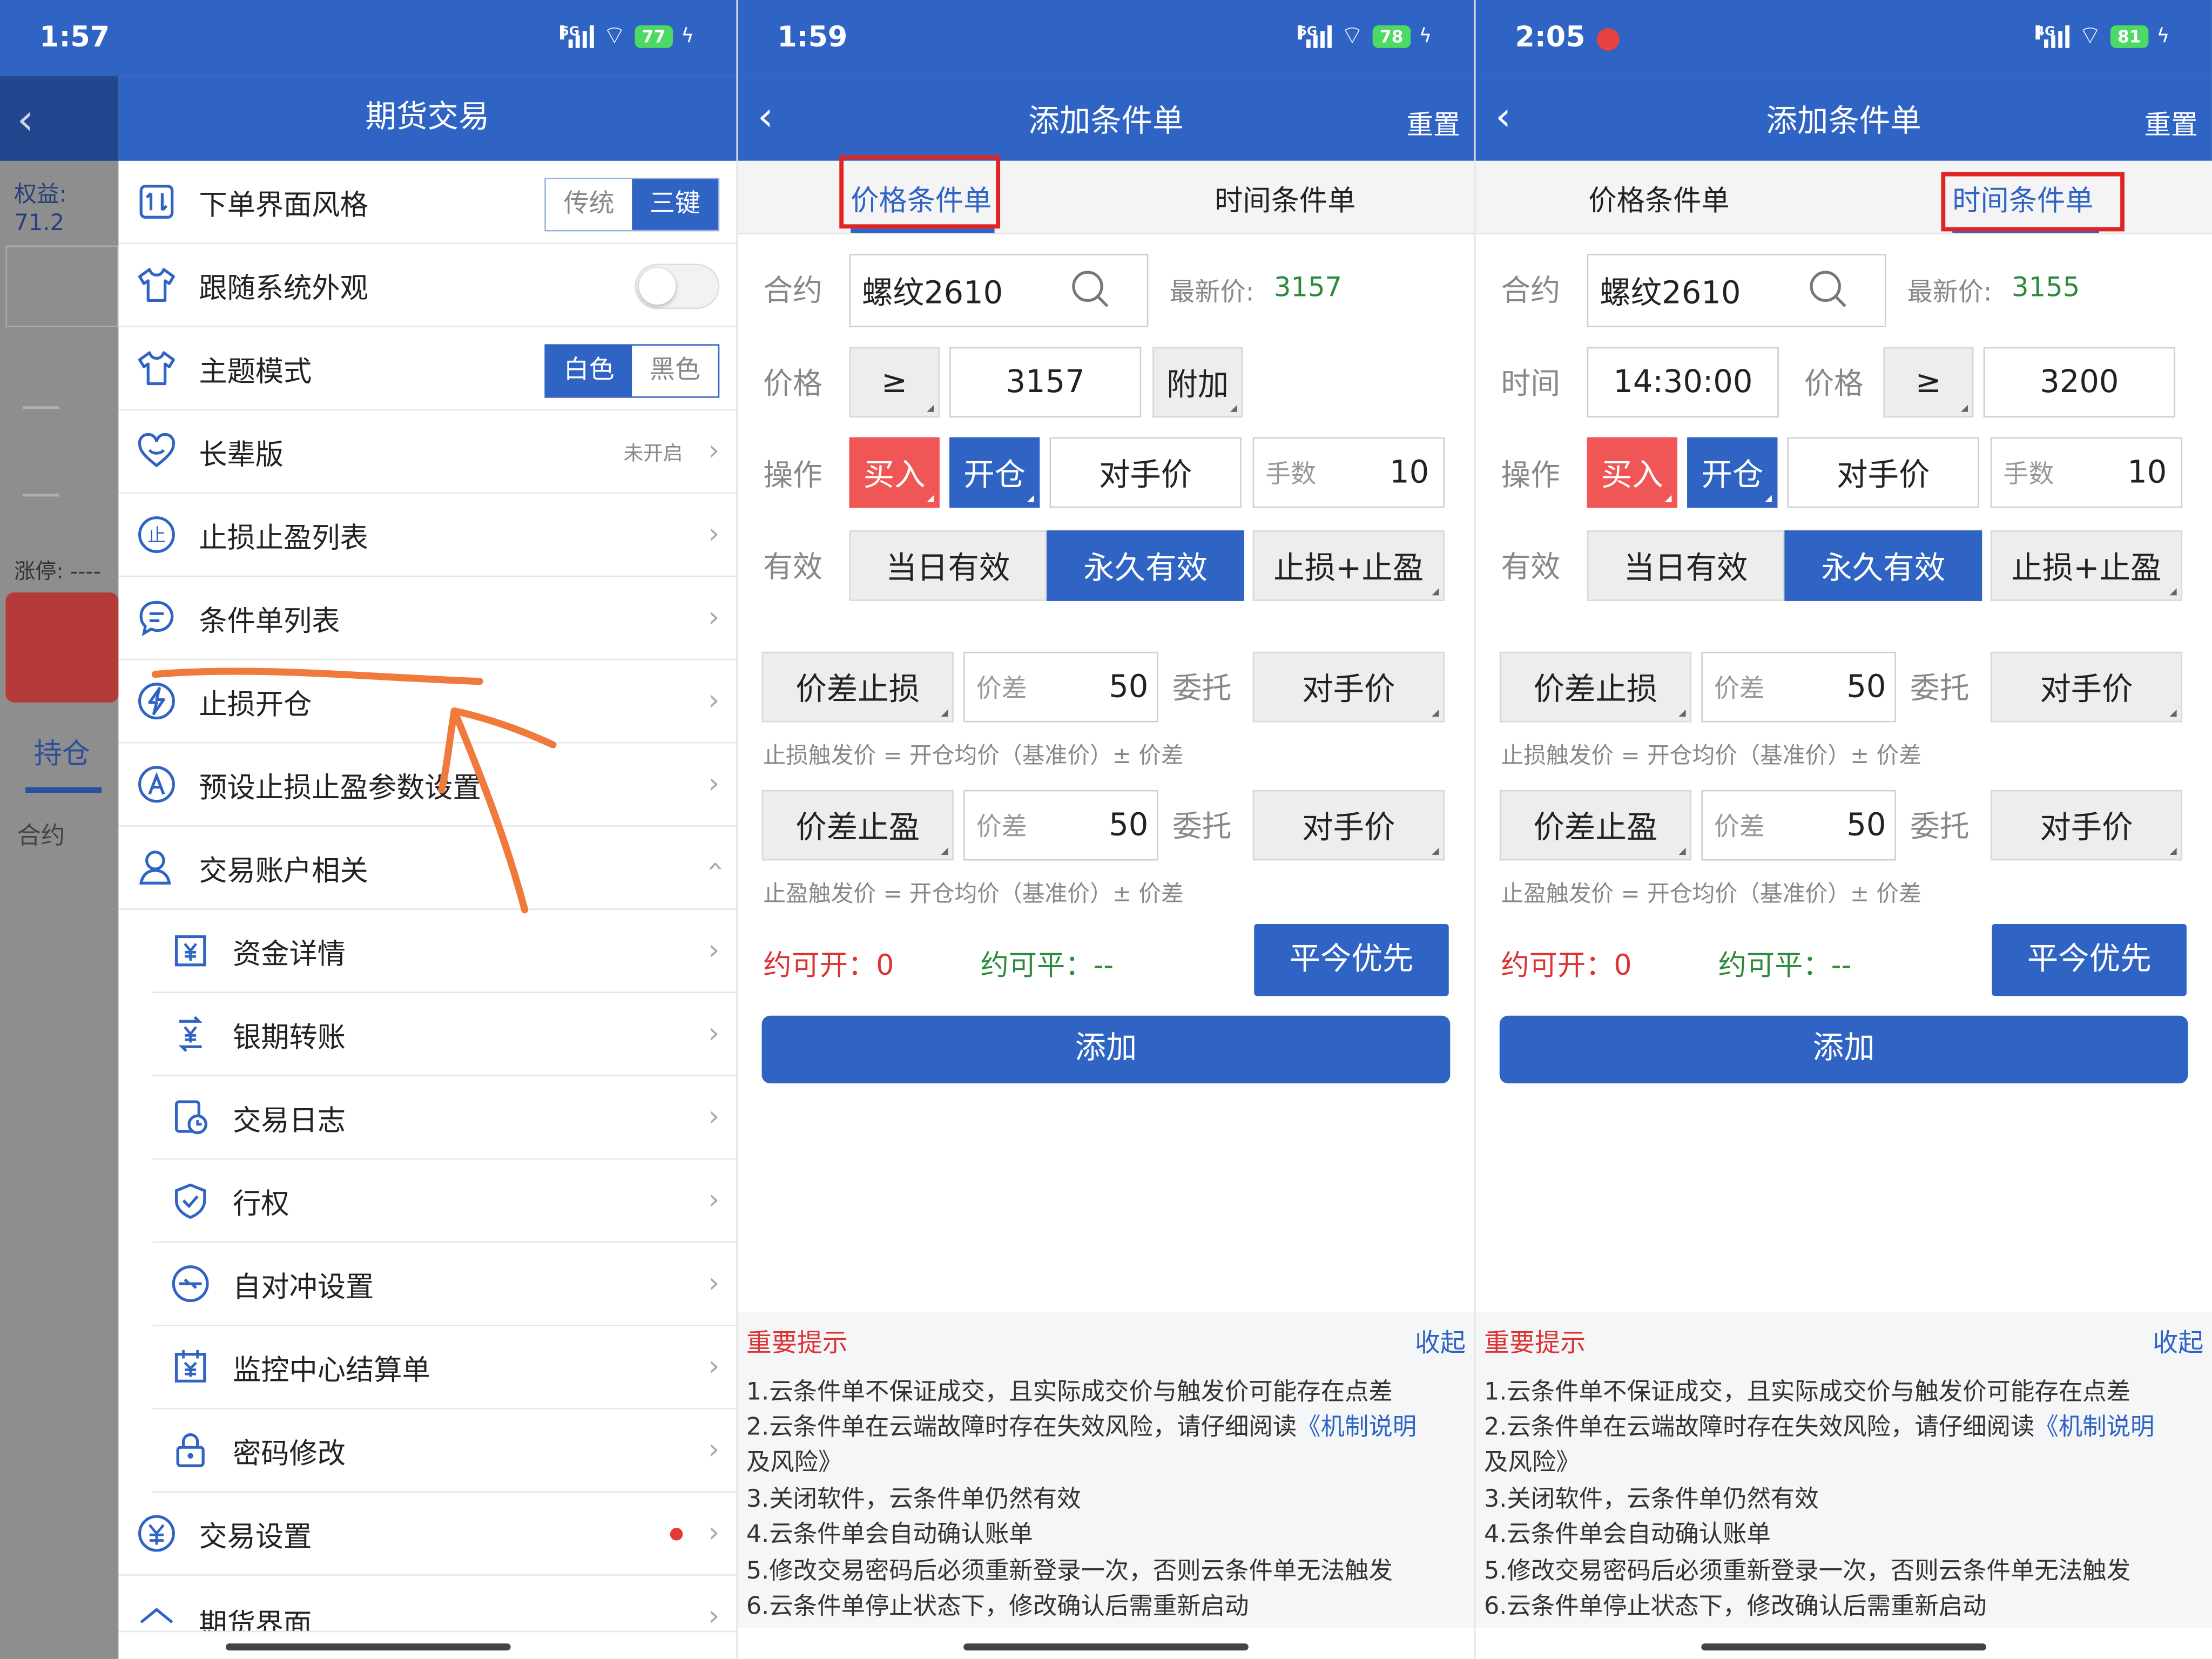  I want to click on price-input: 3200, so click(2079, 382).